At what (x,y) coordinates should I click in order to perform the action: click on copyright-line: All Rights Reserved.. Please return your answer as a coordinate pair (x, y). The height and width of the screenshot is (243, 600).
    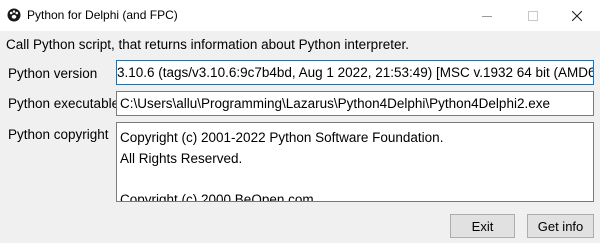
    Looking at the image, I should click on (181, 158).